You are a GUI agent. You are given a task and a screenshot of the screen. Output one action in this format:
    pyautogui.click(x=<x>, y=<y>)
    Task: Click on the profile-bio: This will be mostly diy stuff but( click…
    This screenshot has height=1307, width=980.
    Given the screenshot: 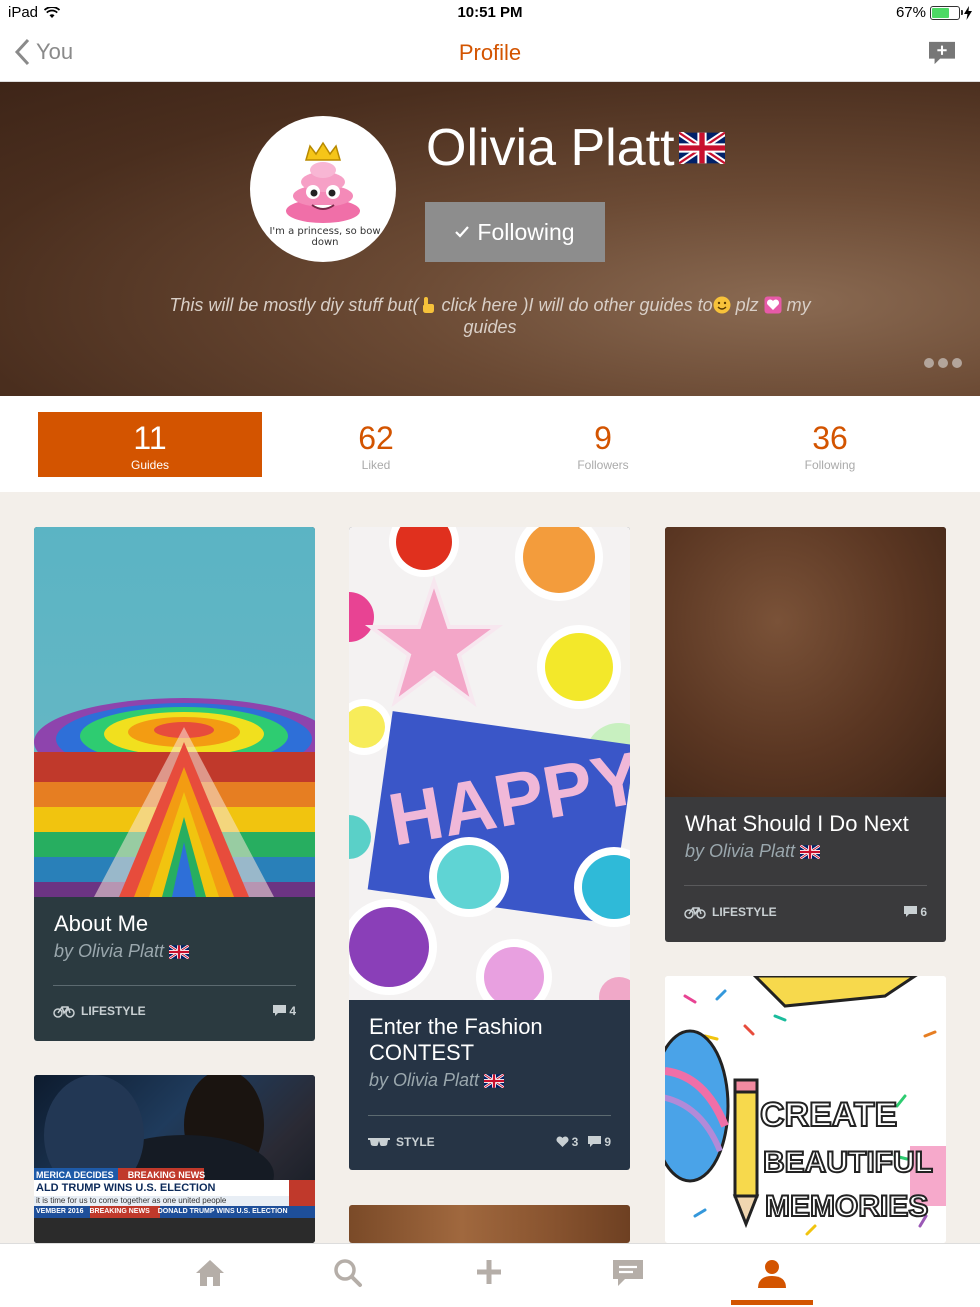 What is the action you would take?
    pyautogui.click(x=490, y=316)
    